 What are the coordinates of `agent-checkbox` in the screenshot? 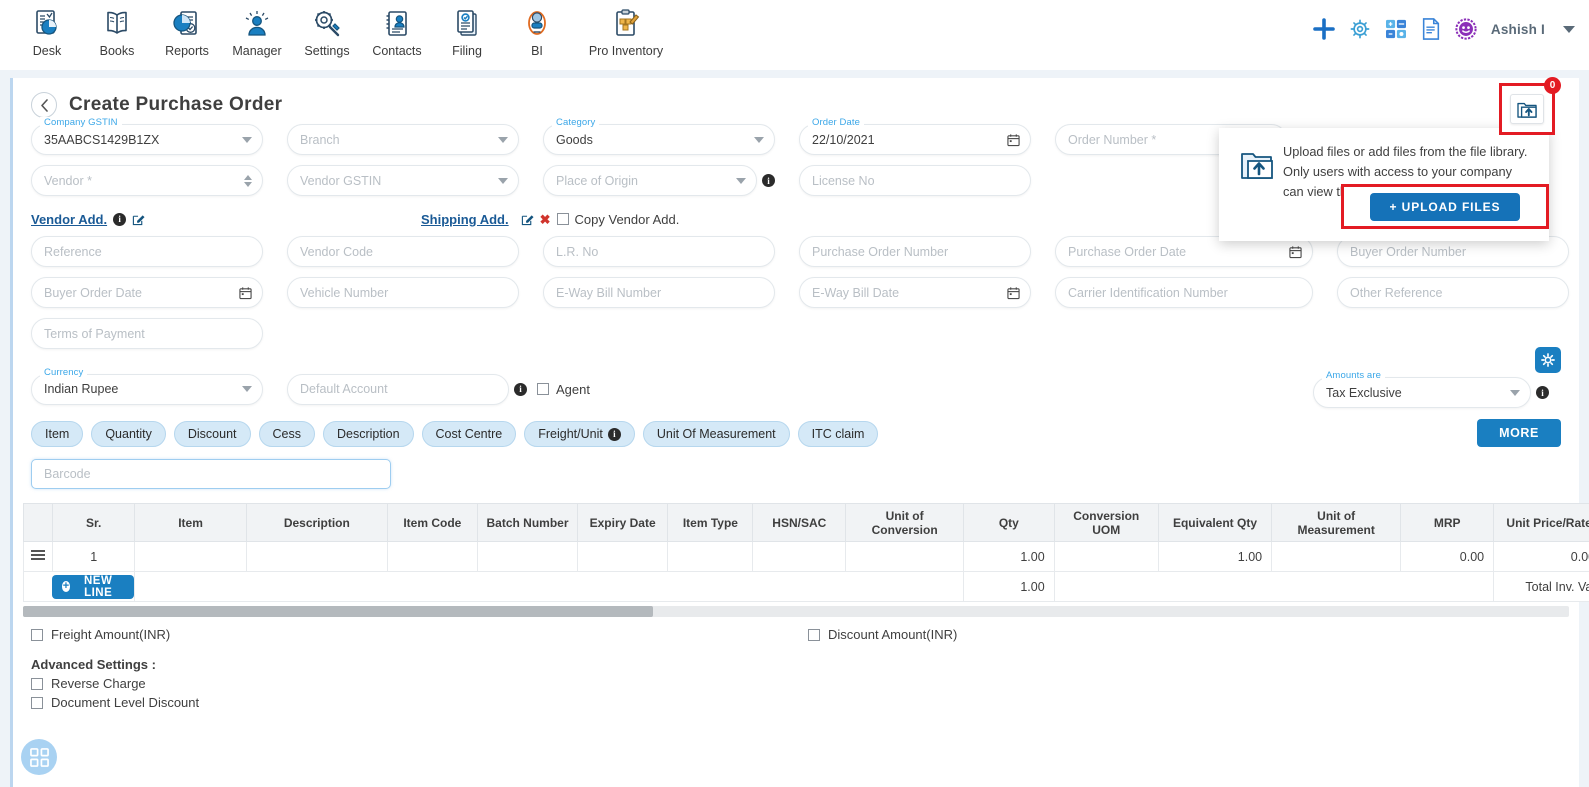 It's located at (543, 389).